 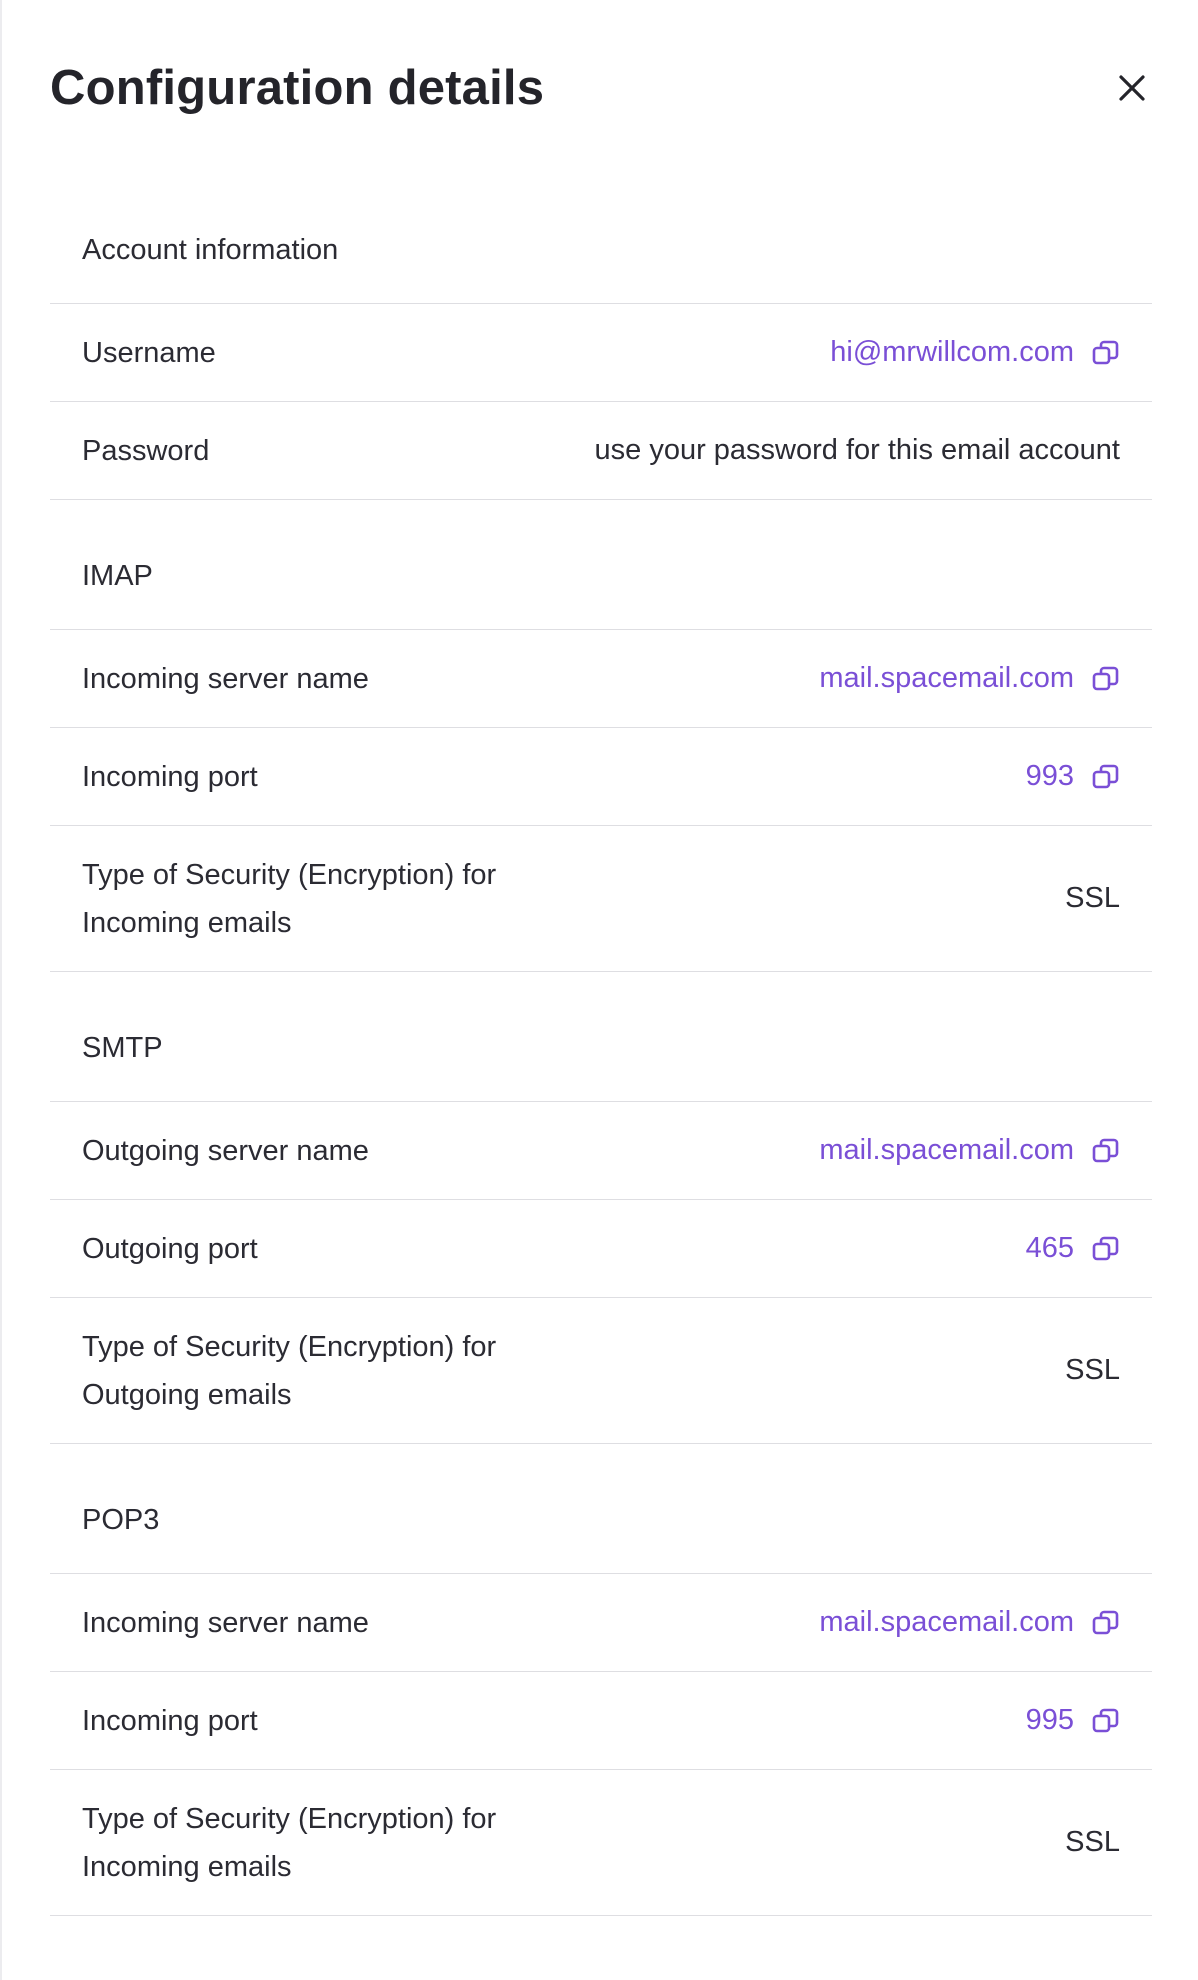 I want to click on section-account-information: Account information, so click(x=601, y=251).